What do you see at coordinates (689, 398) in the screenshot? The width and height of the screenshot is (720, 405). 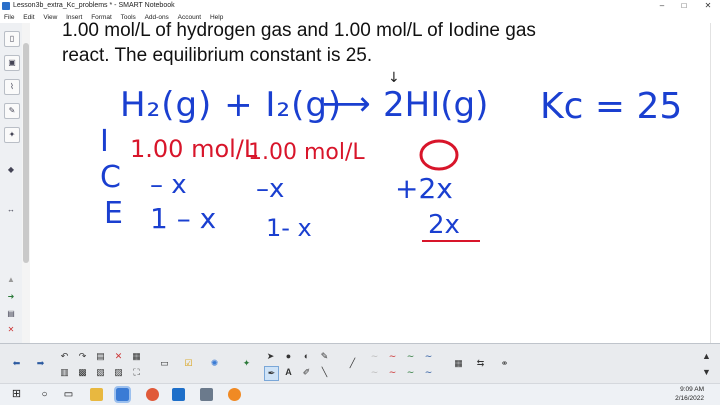 I see `clock-date: 2/16/2022` at bounding box center [689, 398].